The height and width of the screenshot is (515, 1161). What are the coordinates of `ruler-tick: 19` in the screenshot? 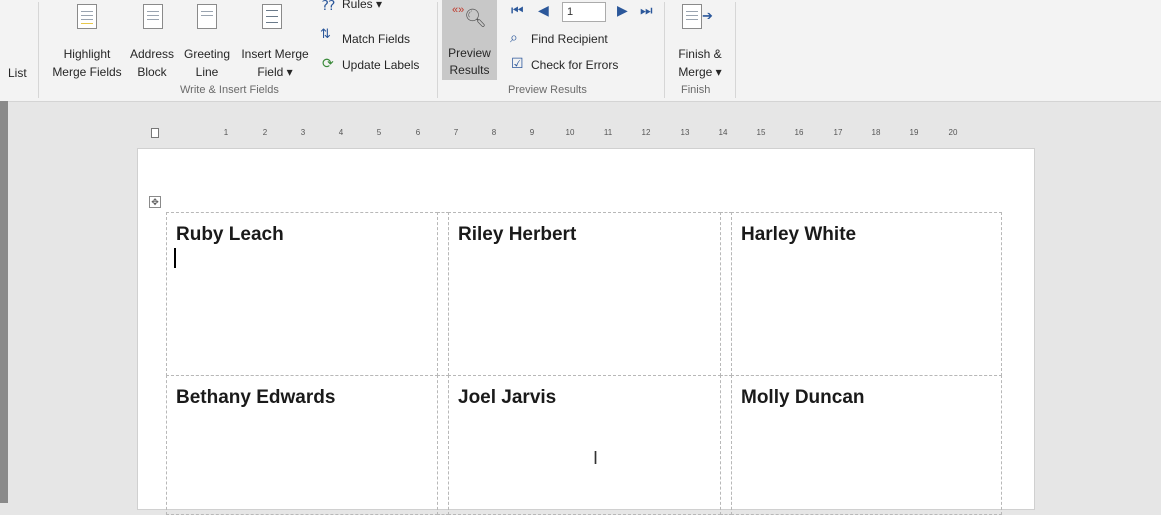 It's located at (914, 132).